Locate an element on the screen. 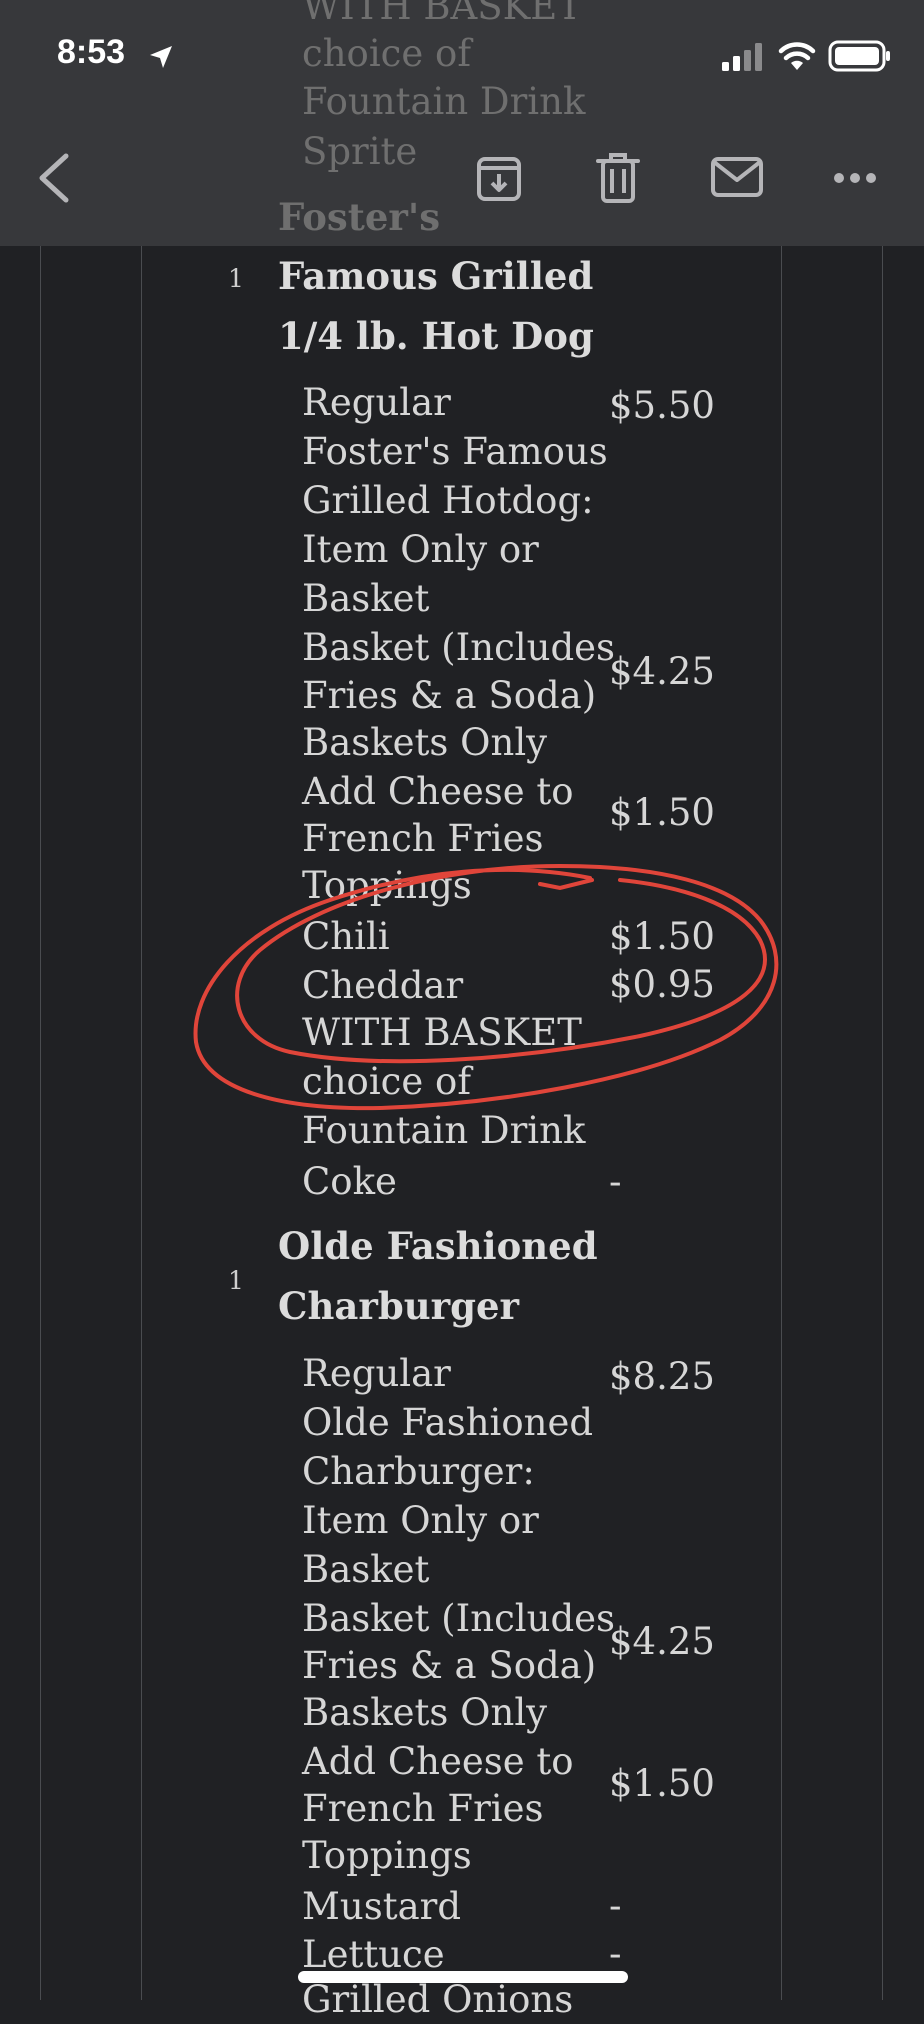  trash-button is located at coordinates (618, 178).